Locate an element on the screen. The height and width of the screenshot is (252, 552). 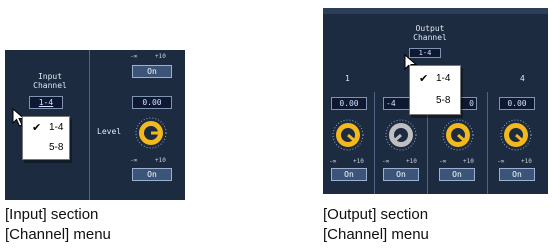
header-label: Input is located at coordinates (50, 76).